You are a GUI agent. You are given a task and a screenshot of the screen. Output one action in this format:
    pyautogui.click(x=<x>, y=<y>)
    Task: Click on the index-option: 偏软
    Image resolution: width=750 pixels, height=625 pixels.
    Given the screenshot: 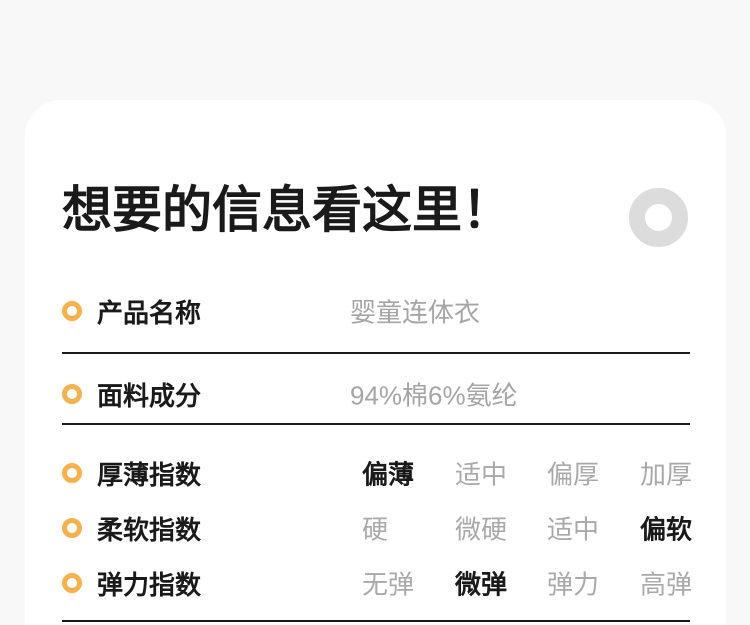 What is the action you would take?
    pyautogui.click(x=666, y=529)
    